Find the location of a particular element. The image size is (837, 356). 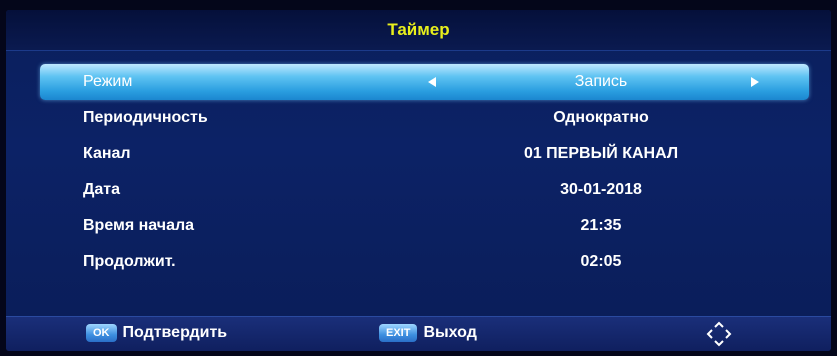

title-bar: Таймер is located at coordinates (418, 30).